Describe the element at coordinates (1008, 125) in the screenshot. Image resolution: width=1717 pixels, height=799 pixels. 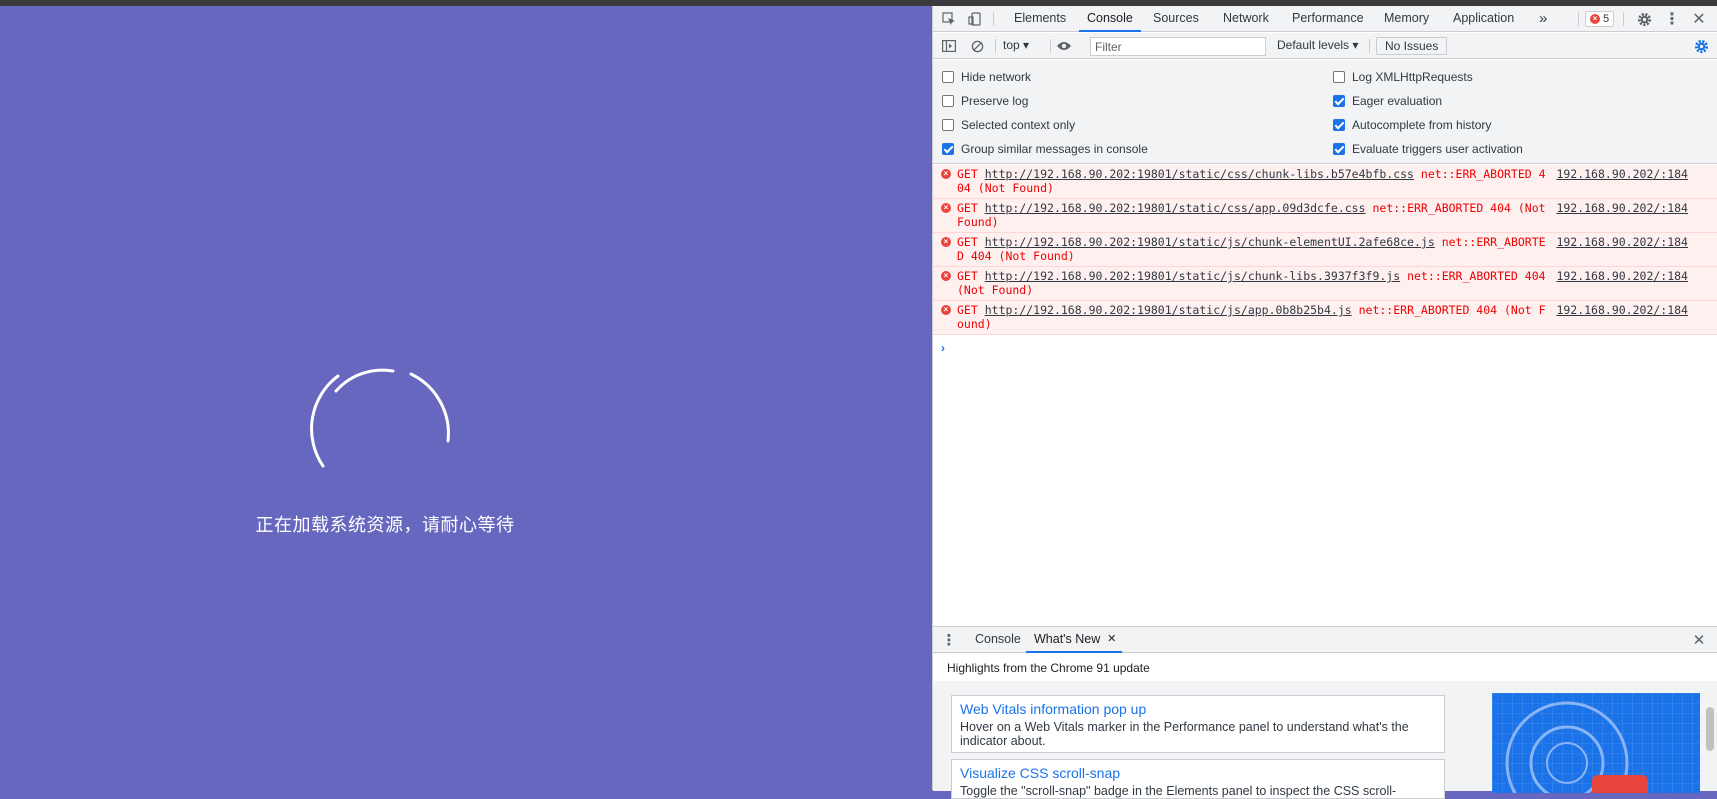
I see `selected-context-checkbox: Selected context only` at that location.